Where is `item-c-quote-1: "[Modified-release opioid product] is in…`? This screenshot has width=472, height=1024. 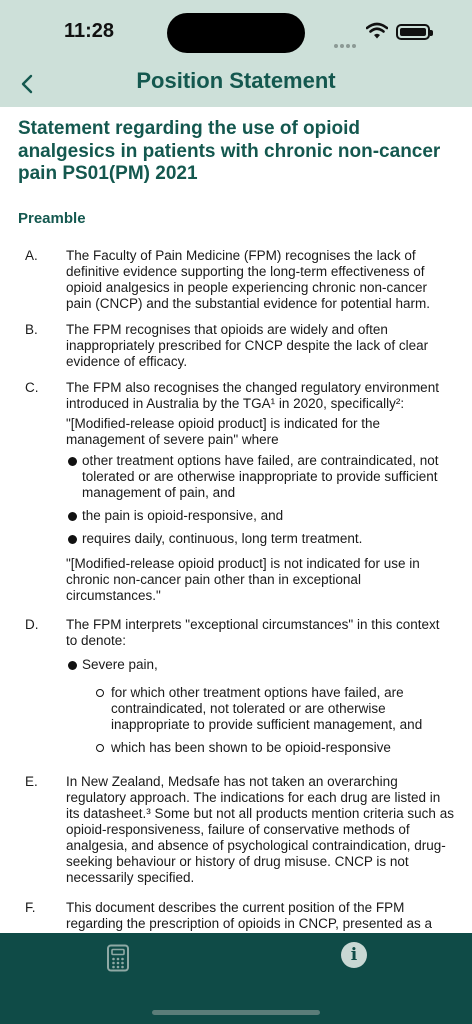 item-c-quote-1: "[Modified-release opioid product] is in… is located at coordinates (223, 431).